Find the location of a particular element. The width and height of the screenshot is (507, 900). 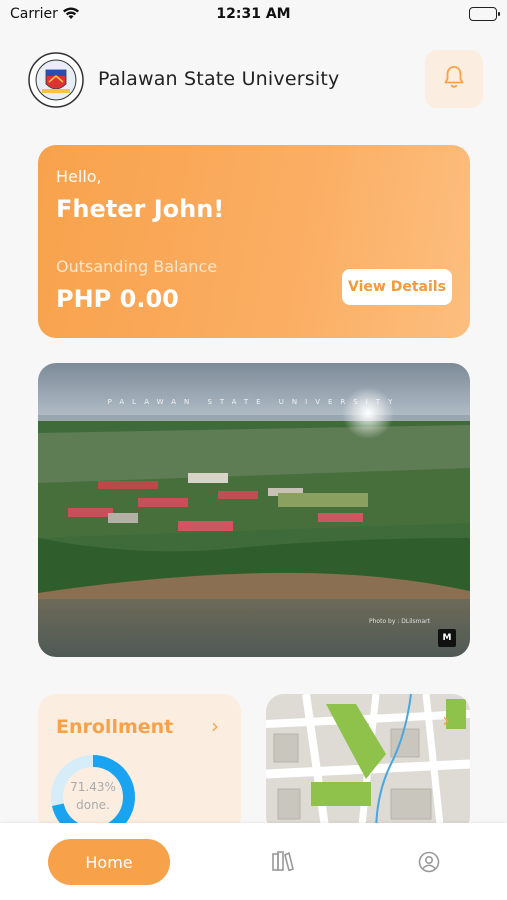

progress-sub: done. is located at coordinates (93, 805).